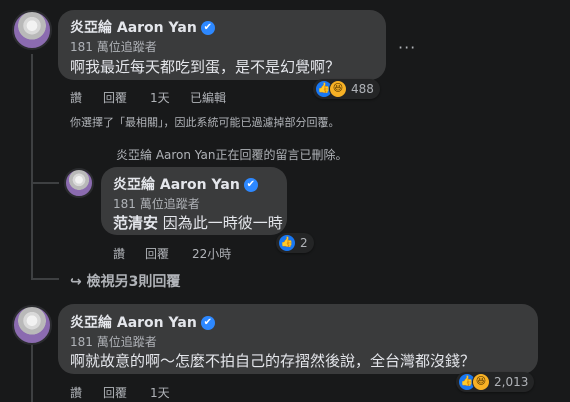 This screenshot has width=570, height=402. What do you see at coordinates (205, 122) in the screenshot?
I see `filter-notice: 你選擇了「最相關」，因此系統可能已過濾掉部分回覆。` at bounding box center [205, 122].